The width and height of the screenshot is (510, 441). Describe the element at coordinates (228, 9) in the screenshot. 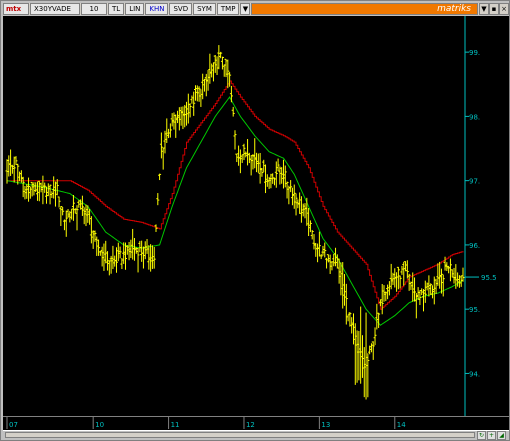

I see `tmp-button: TMP` at that location.